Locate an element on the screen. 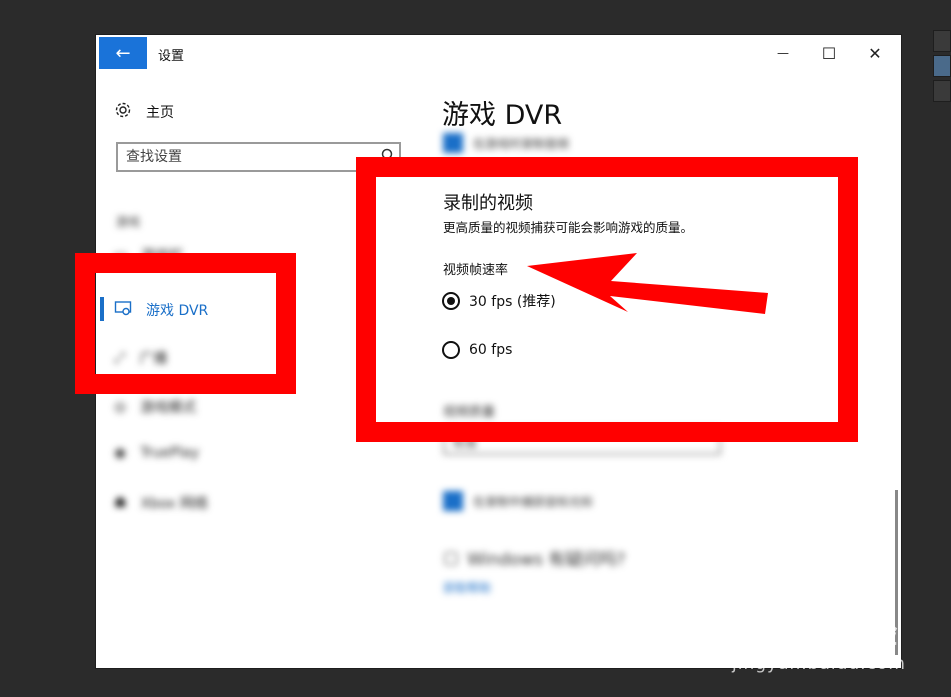  game-mode-icon: ◎ is located at coordinates (120, 407).